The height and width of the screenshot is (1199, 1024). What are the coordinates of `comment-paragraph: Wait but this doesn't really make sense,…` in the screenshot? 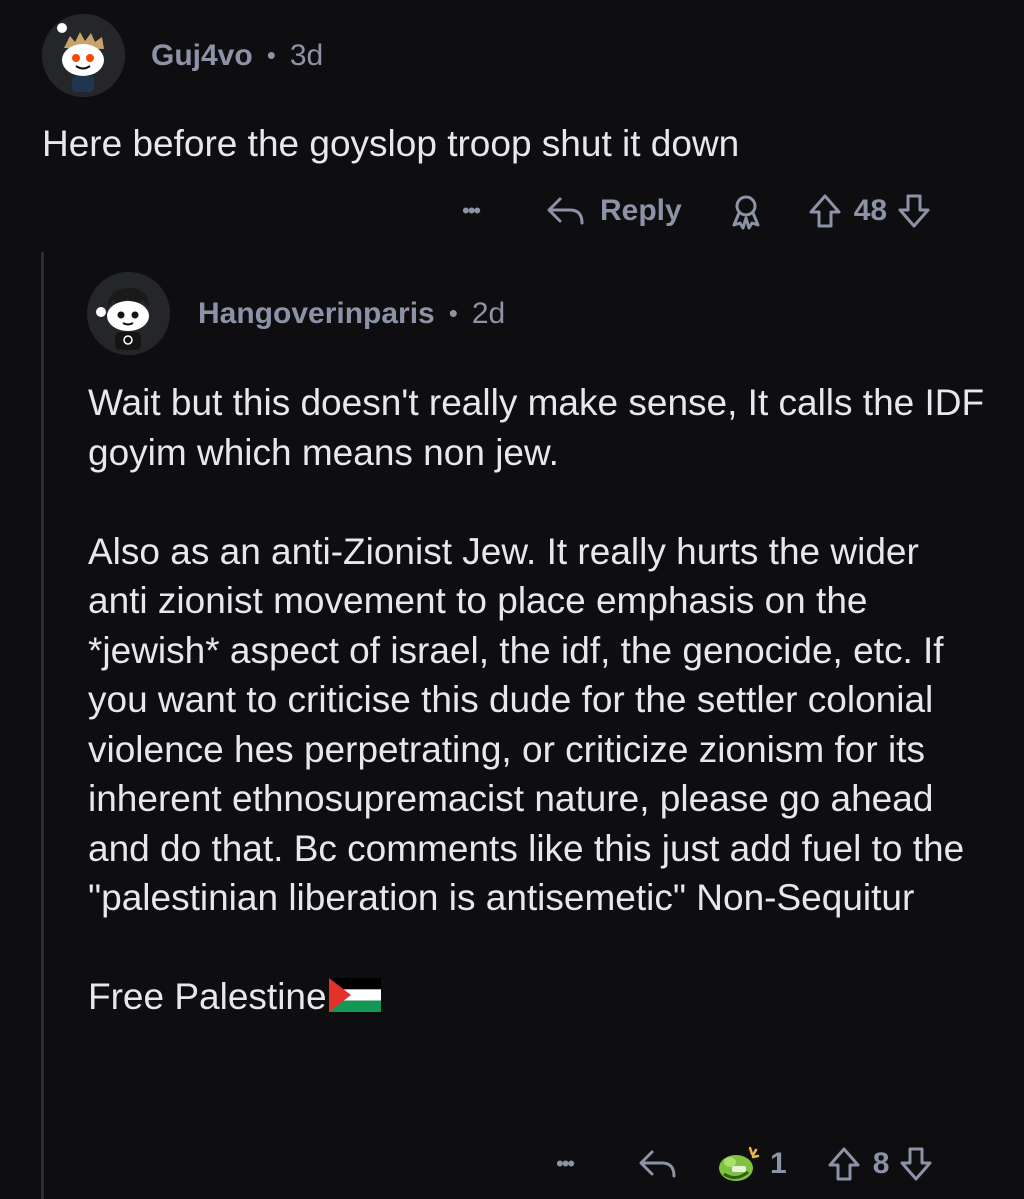 It's located at (536, 427).